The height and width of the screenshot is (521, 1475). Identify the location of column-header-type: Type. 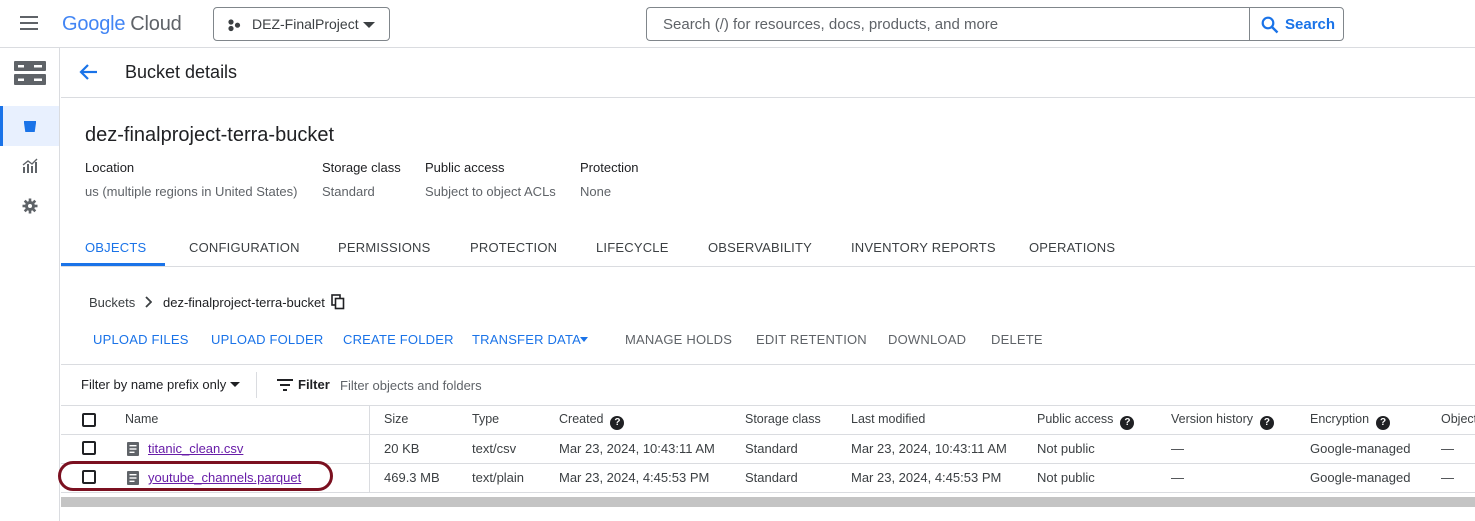
(485, 419).